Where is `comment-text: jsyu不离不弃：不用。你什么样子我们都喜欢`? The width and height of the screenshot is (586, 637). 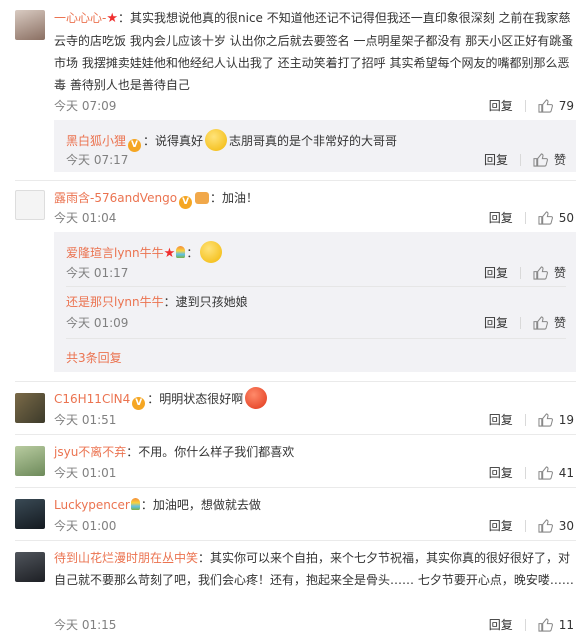
comment-text: jsyu不离不弃：不用。你什么样子我们都喜欢 is located at coordinates (315, 452).